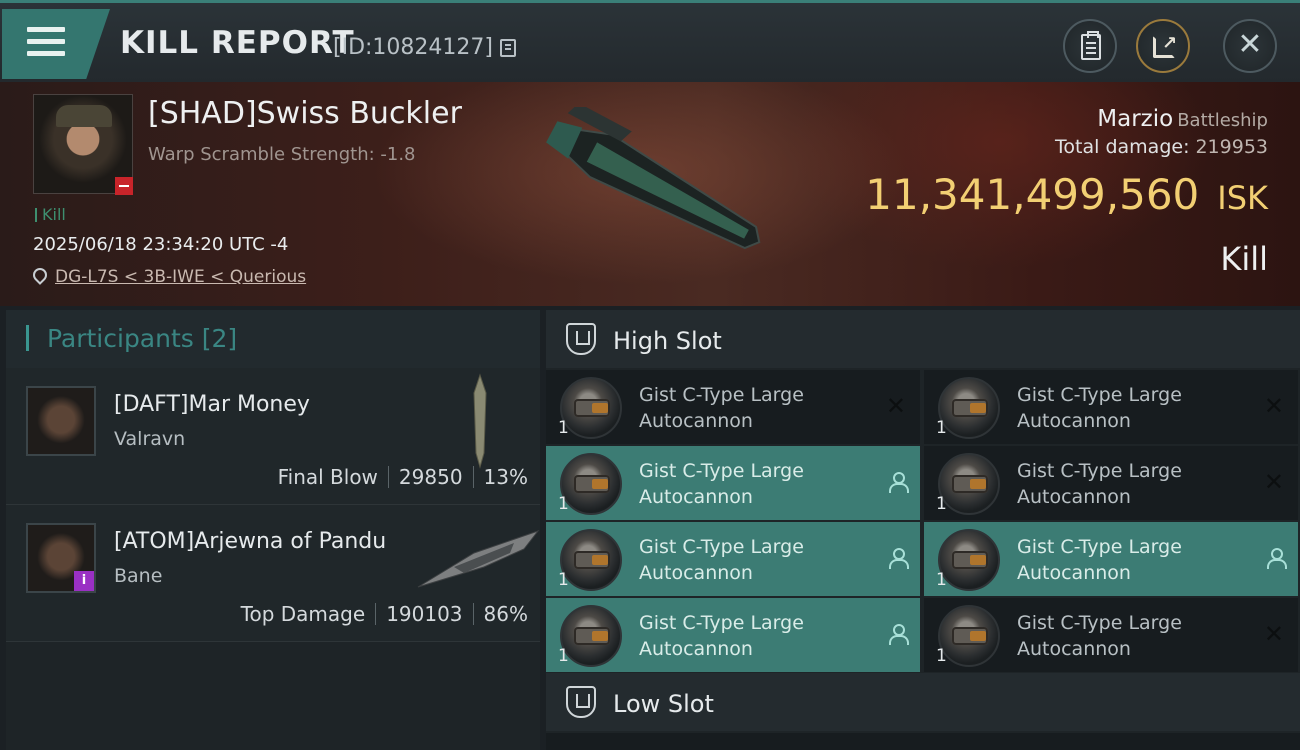  What do you see at coordinates (212, 404) in the screenshot?
I see `participant-name: [DAFT]Mar Money` at bounding box center [212, 404].